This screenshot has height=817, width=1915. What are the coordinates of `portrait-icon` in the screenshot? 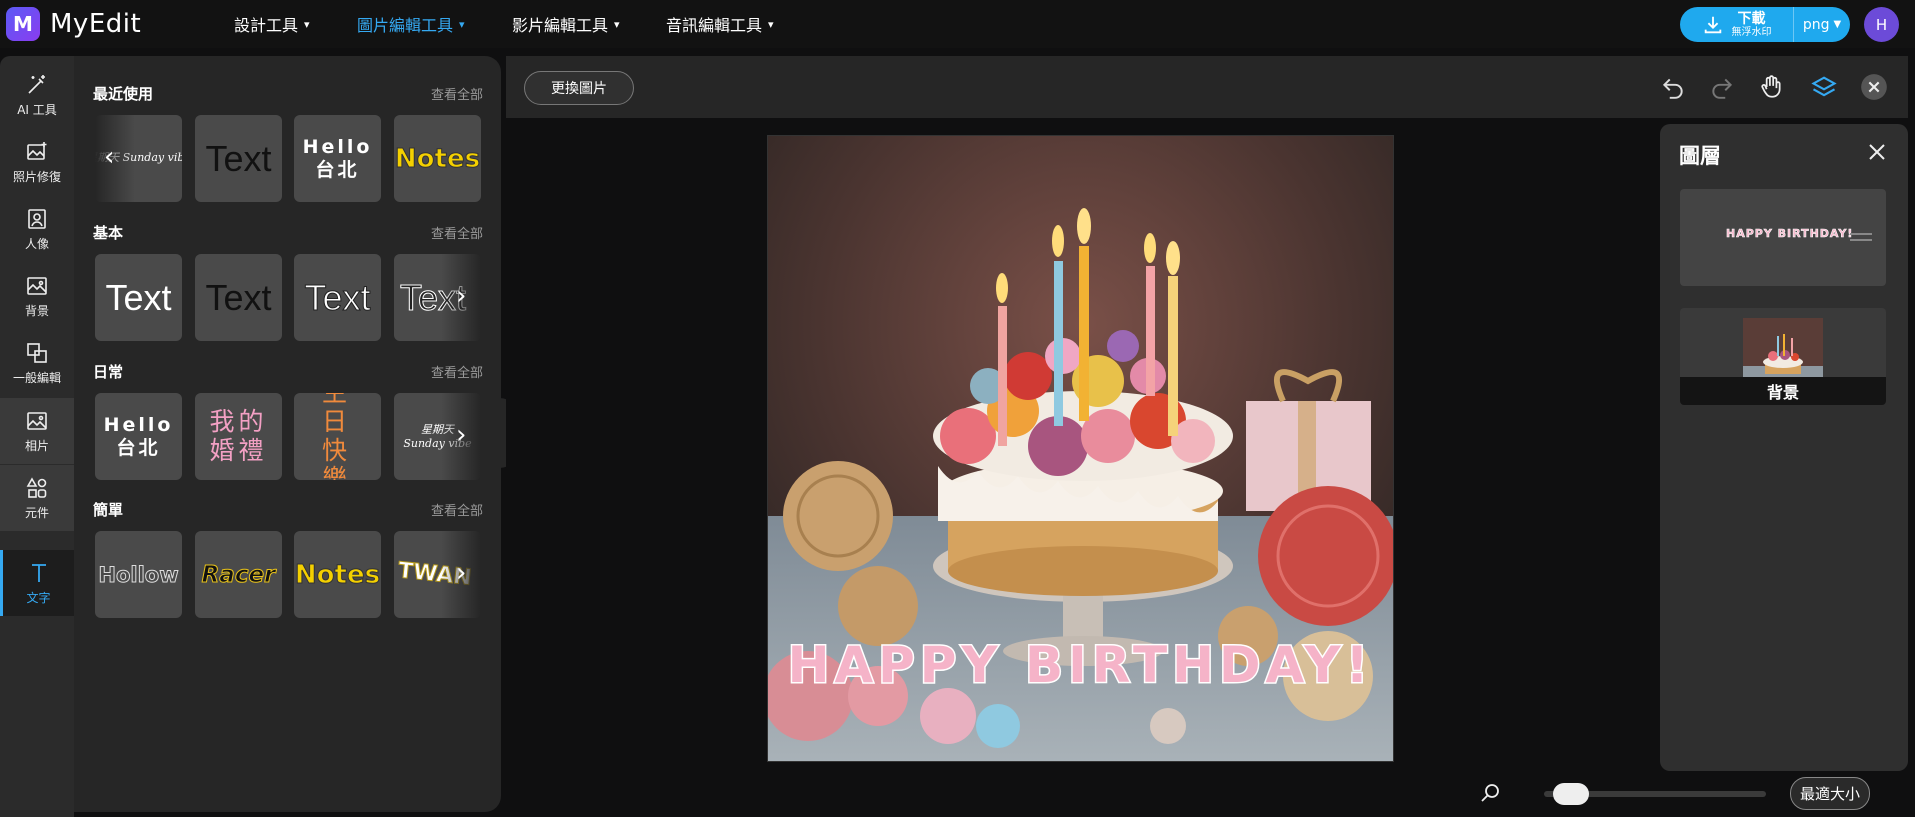 It's located at (37, 218).